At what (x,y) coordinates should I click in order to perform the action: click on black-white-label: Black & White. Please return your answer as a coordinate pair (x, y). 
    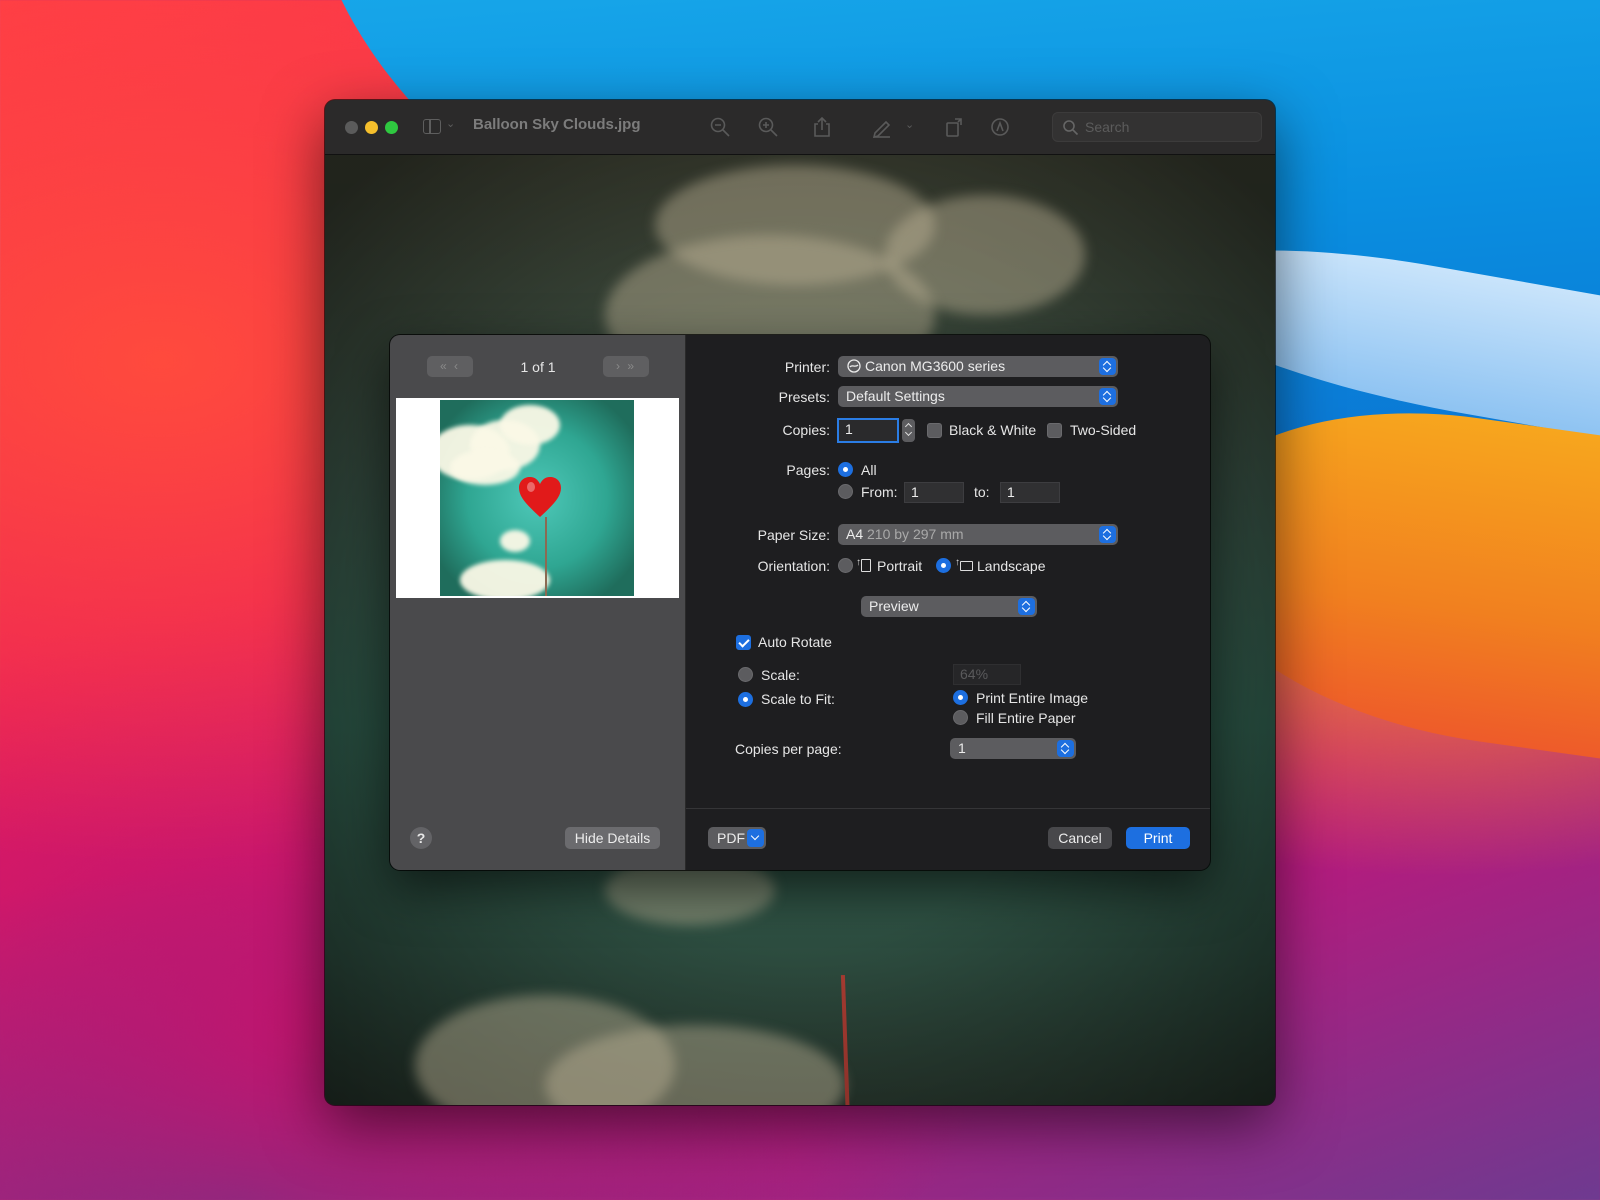
    Looking at the image, I should click on (993, 430).